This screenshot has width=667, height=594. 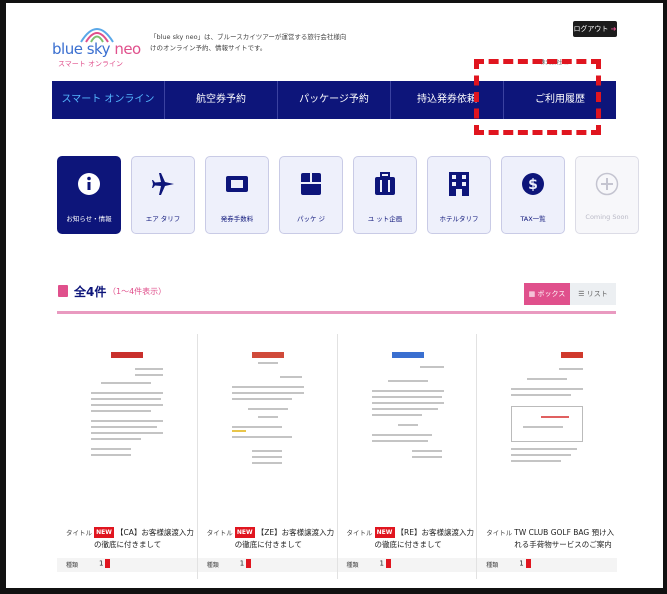 What do you see at coordinates (89, 219) in the screenshot?
I see `tile-label: お知らせ・情報` at bounding box center [89, 219].